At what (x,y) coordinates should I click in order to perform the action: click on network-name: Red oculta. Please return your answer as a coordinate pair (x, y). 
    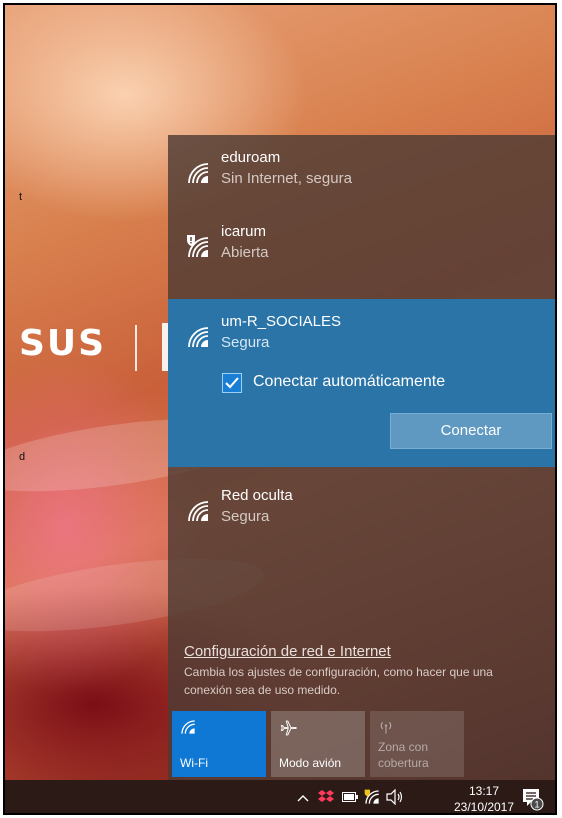
    Looking at the image, I should click on (257, 495).